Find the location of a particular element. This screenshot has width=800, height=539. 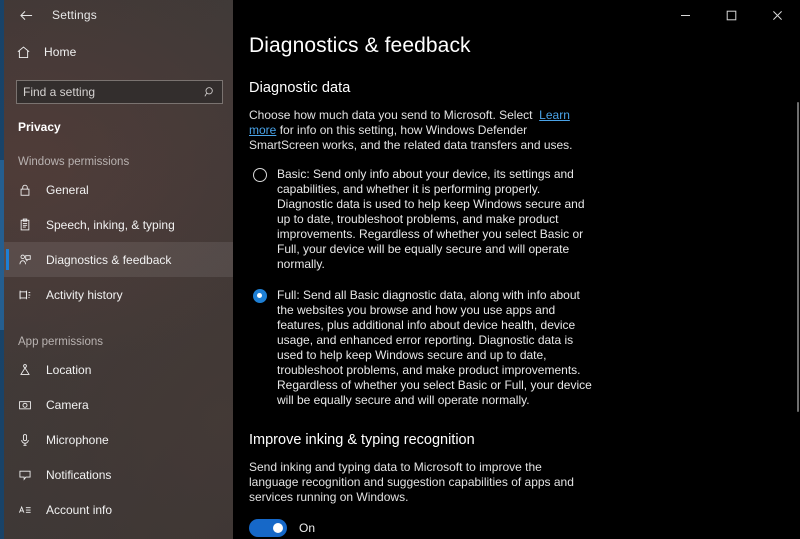

sidebar-item-account-info-label: Account info is located at coordinates (79, 509).